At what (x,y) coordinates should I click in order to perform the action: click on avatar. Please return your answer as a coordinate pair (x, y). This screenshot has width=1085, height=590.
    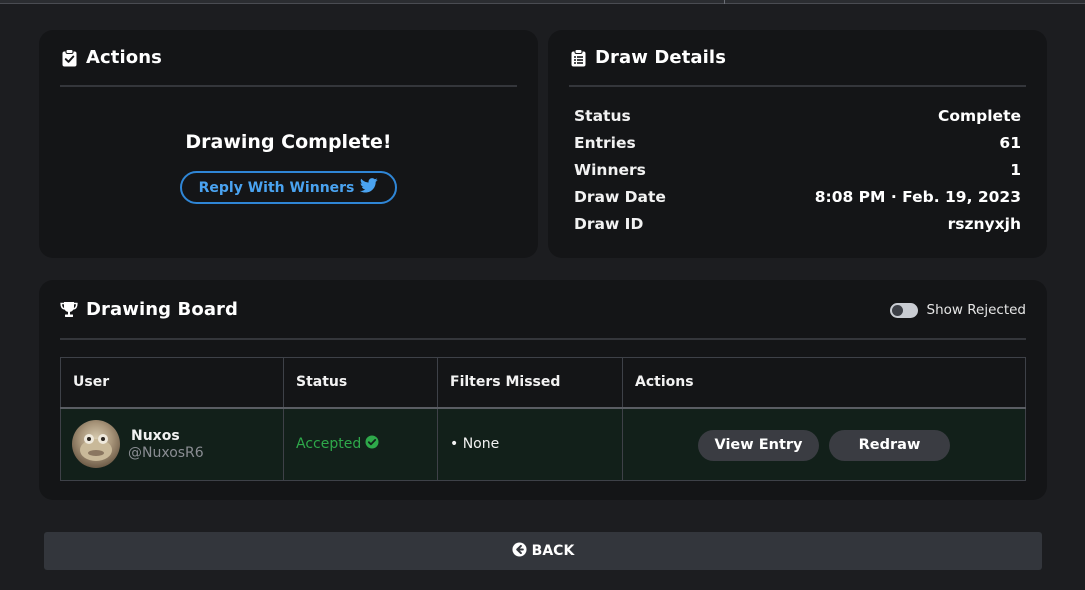
    Looking at the image, I should click on (96, 444).